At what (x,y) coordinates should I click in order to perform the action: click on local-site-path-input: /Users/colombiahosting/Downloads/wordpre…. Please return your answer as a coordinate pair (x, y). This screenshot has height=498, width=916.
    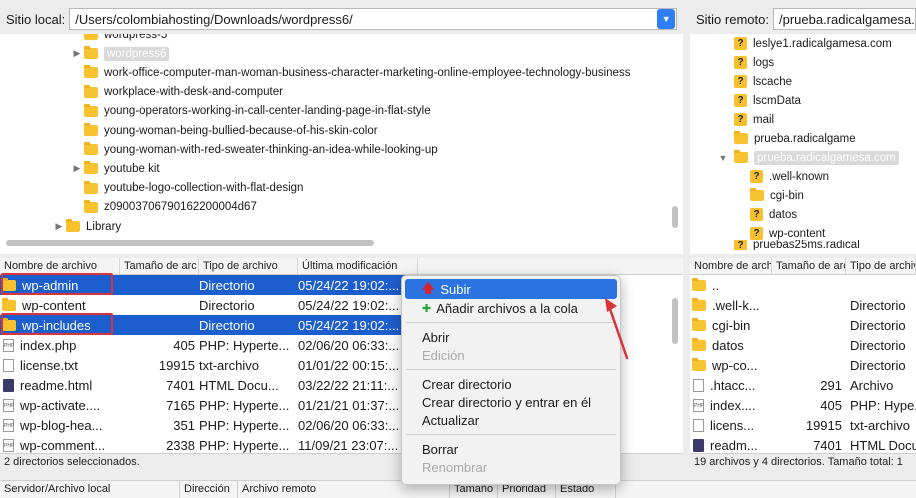
    Looking at the image, I should click on (373, 19).